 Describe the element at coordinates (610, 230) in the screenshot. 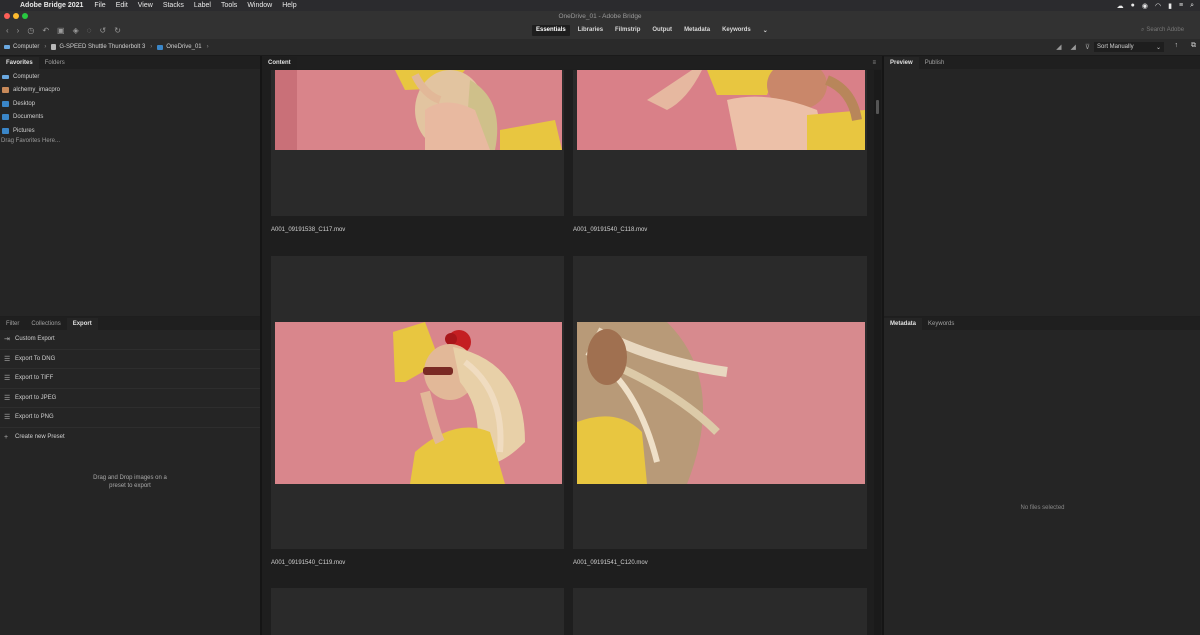

I see `file-name: A001_09191540_C118.mov` at that location.